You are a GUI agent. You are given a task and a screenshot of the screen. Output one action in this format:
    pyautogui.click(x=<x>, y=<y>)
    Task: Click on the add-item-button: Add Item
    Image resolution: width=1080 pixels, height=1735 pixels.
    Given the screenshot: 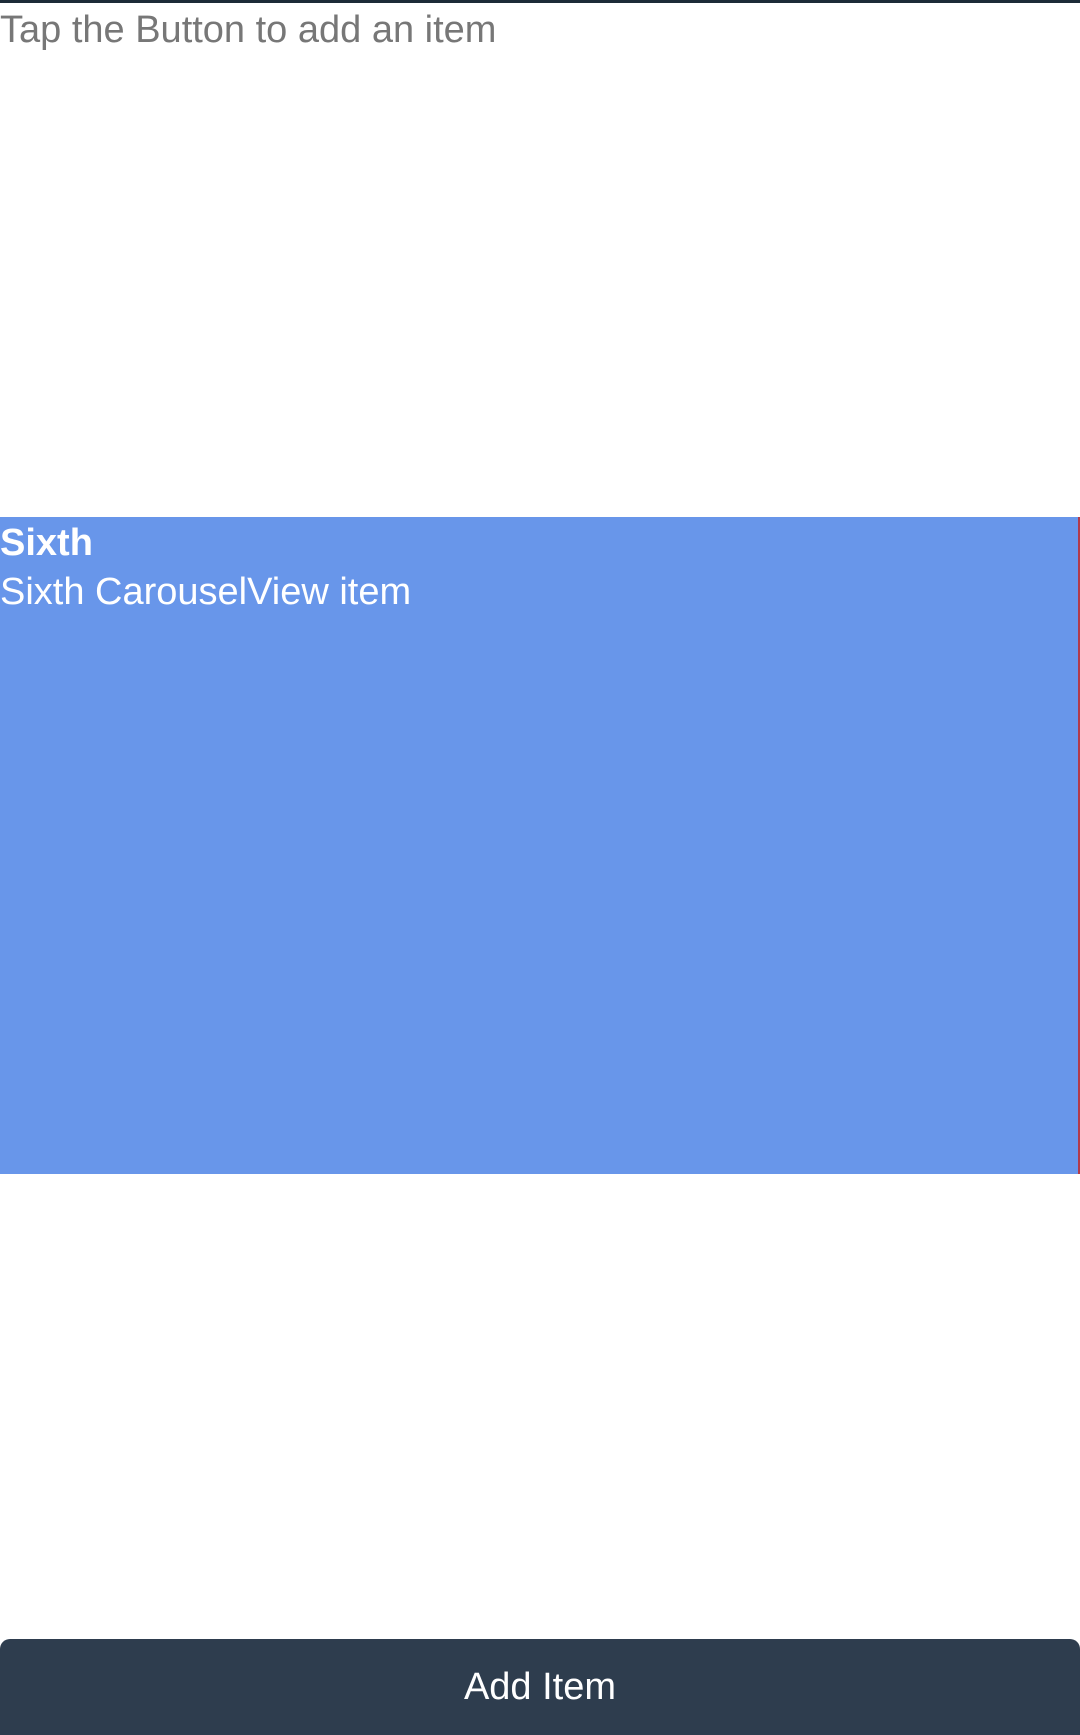 What is the action you would take?
    pyautogui.click(x=540, y=1687)
    